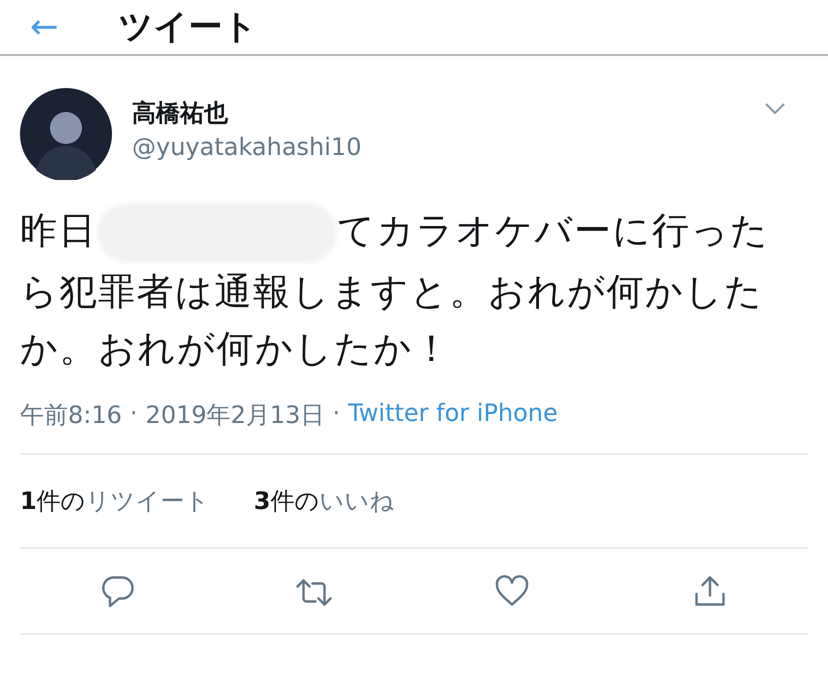 The height and width of the screenshot is (676, 828). What do you see at coordinates (71, 415) in the screenshot?
I see `tweet-time: 午前8:16` at bounding box center [71, 415].